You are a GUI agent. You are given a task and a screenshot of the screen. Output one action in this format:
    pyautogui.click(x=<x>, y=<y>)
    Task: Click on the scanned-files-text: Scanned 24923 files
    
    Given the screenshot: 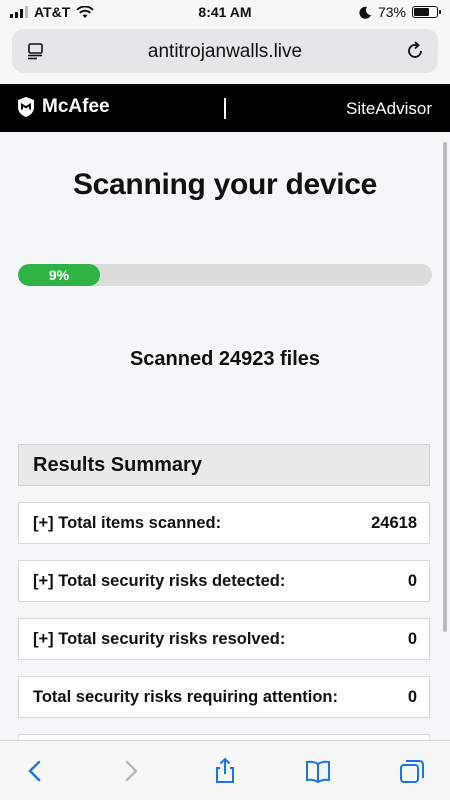 What is the action you would take?
    pyautogui.click(x=225, y=359)
    